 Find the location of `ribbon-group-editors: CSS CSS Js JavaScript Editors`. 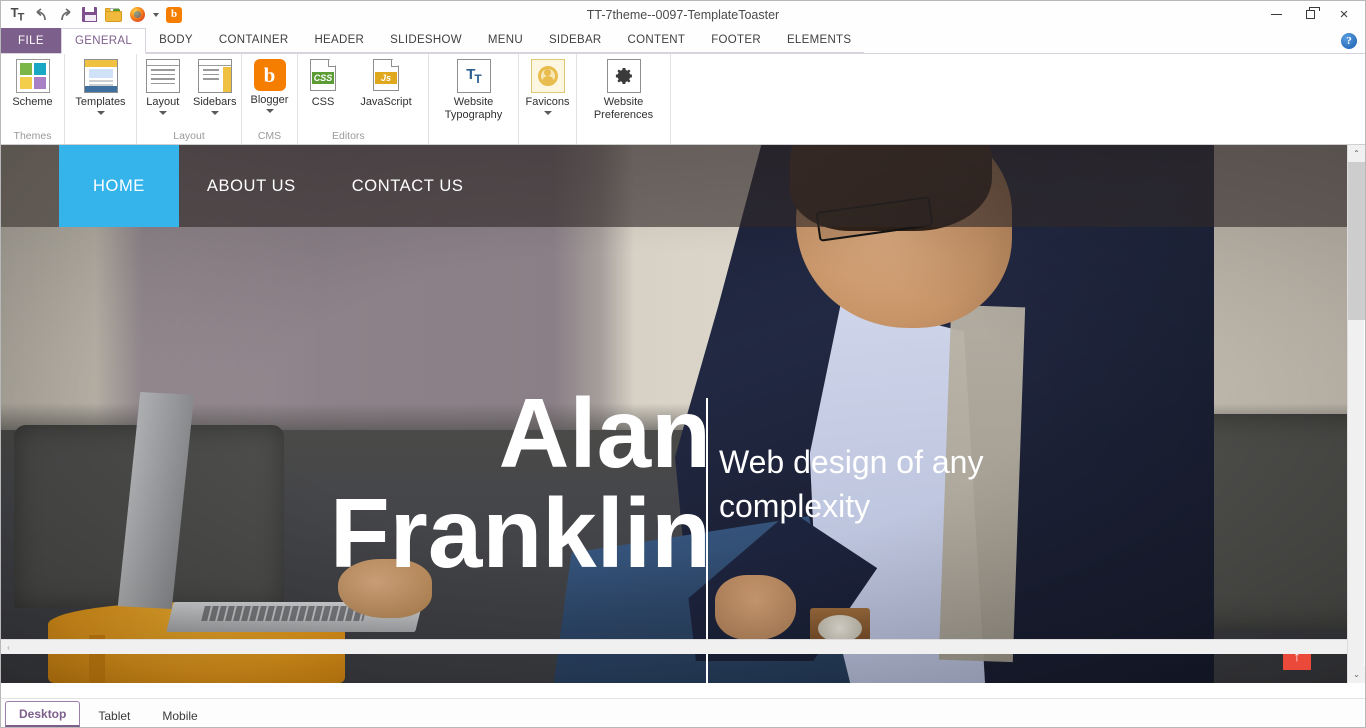

ribbon-group-editors: CSS CSS Js JavaScript Editors is located at coordinates (363, 99).